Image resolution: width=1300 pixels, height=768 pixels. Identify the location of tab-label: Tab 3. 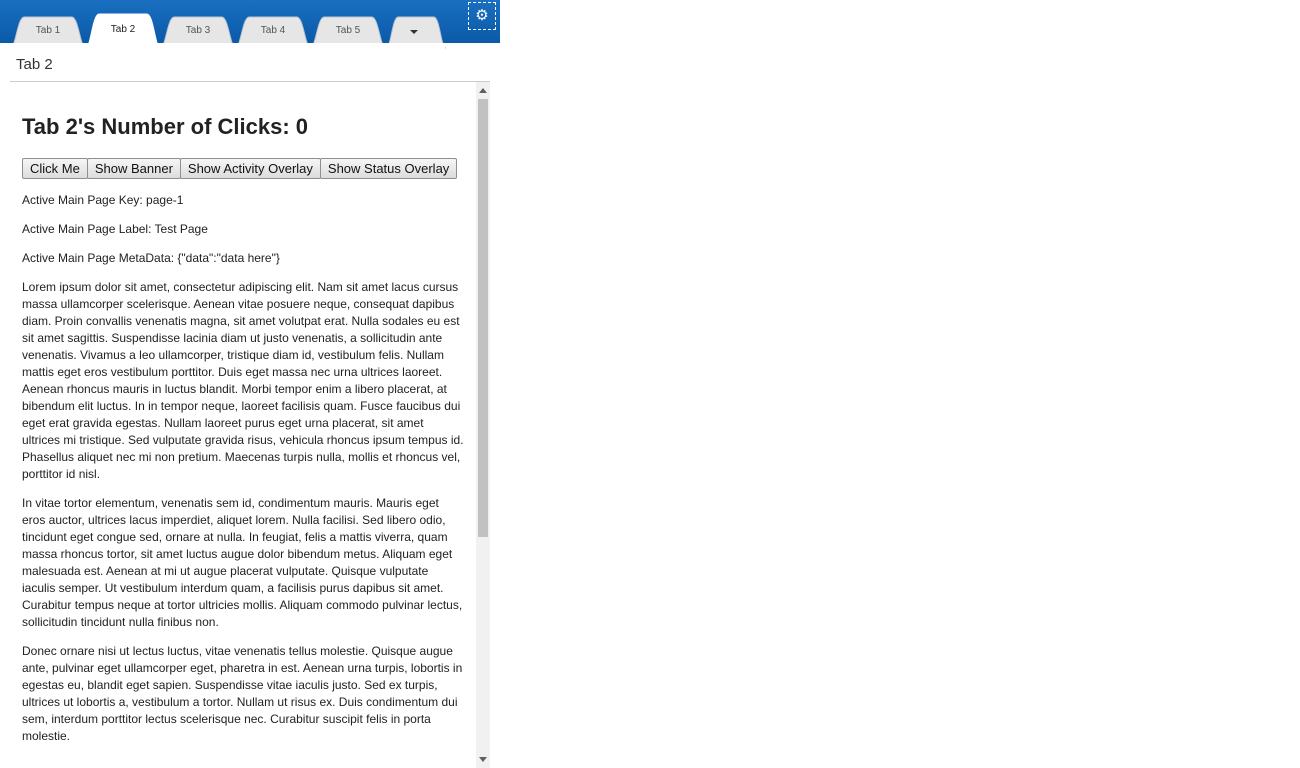
(198, 30).